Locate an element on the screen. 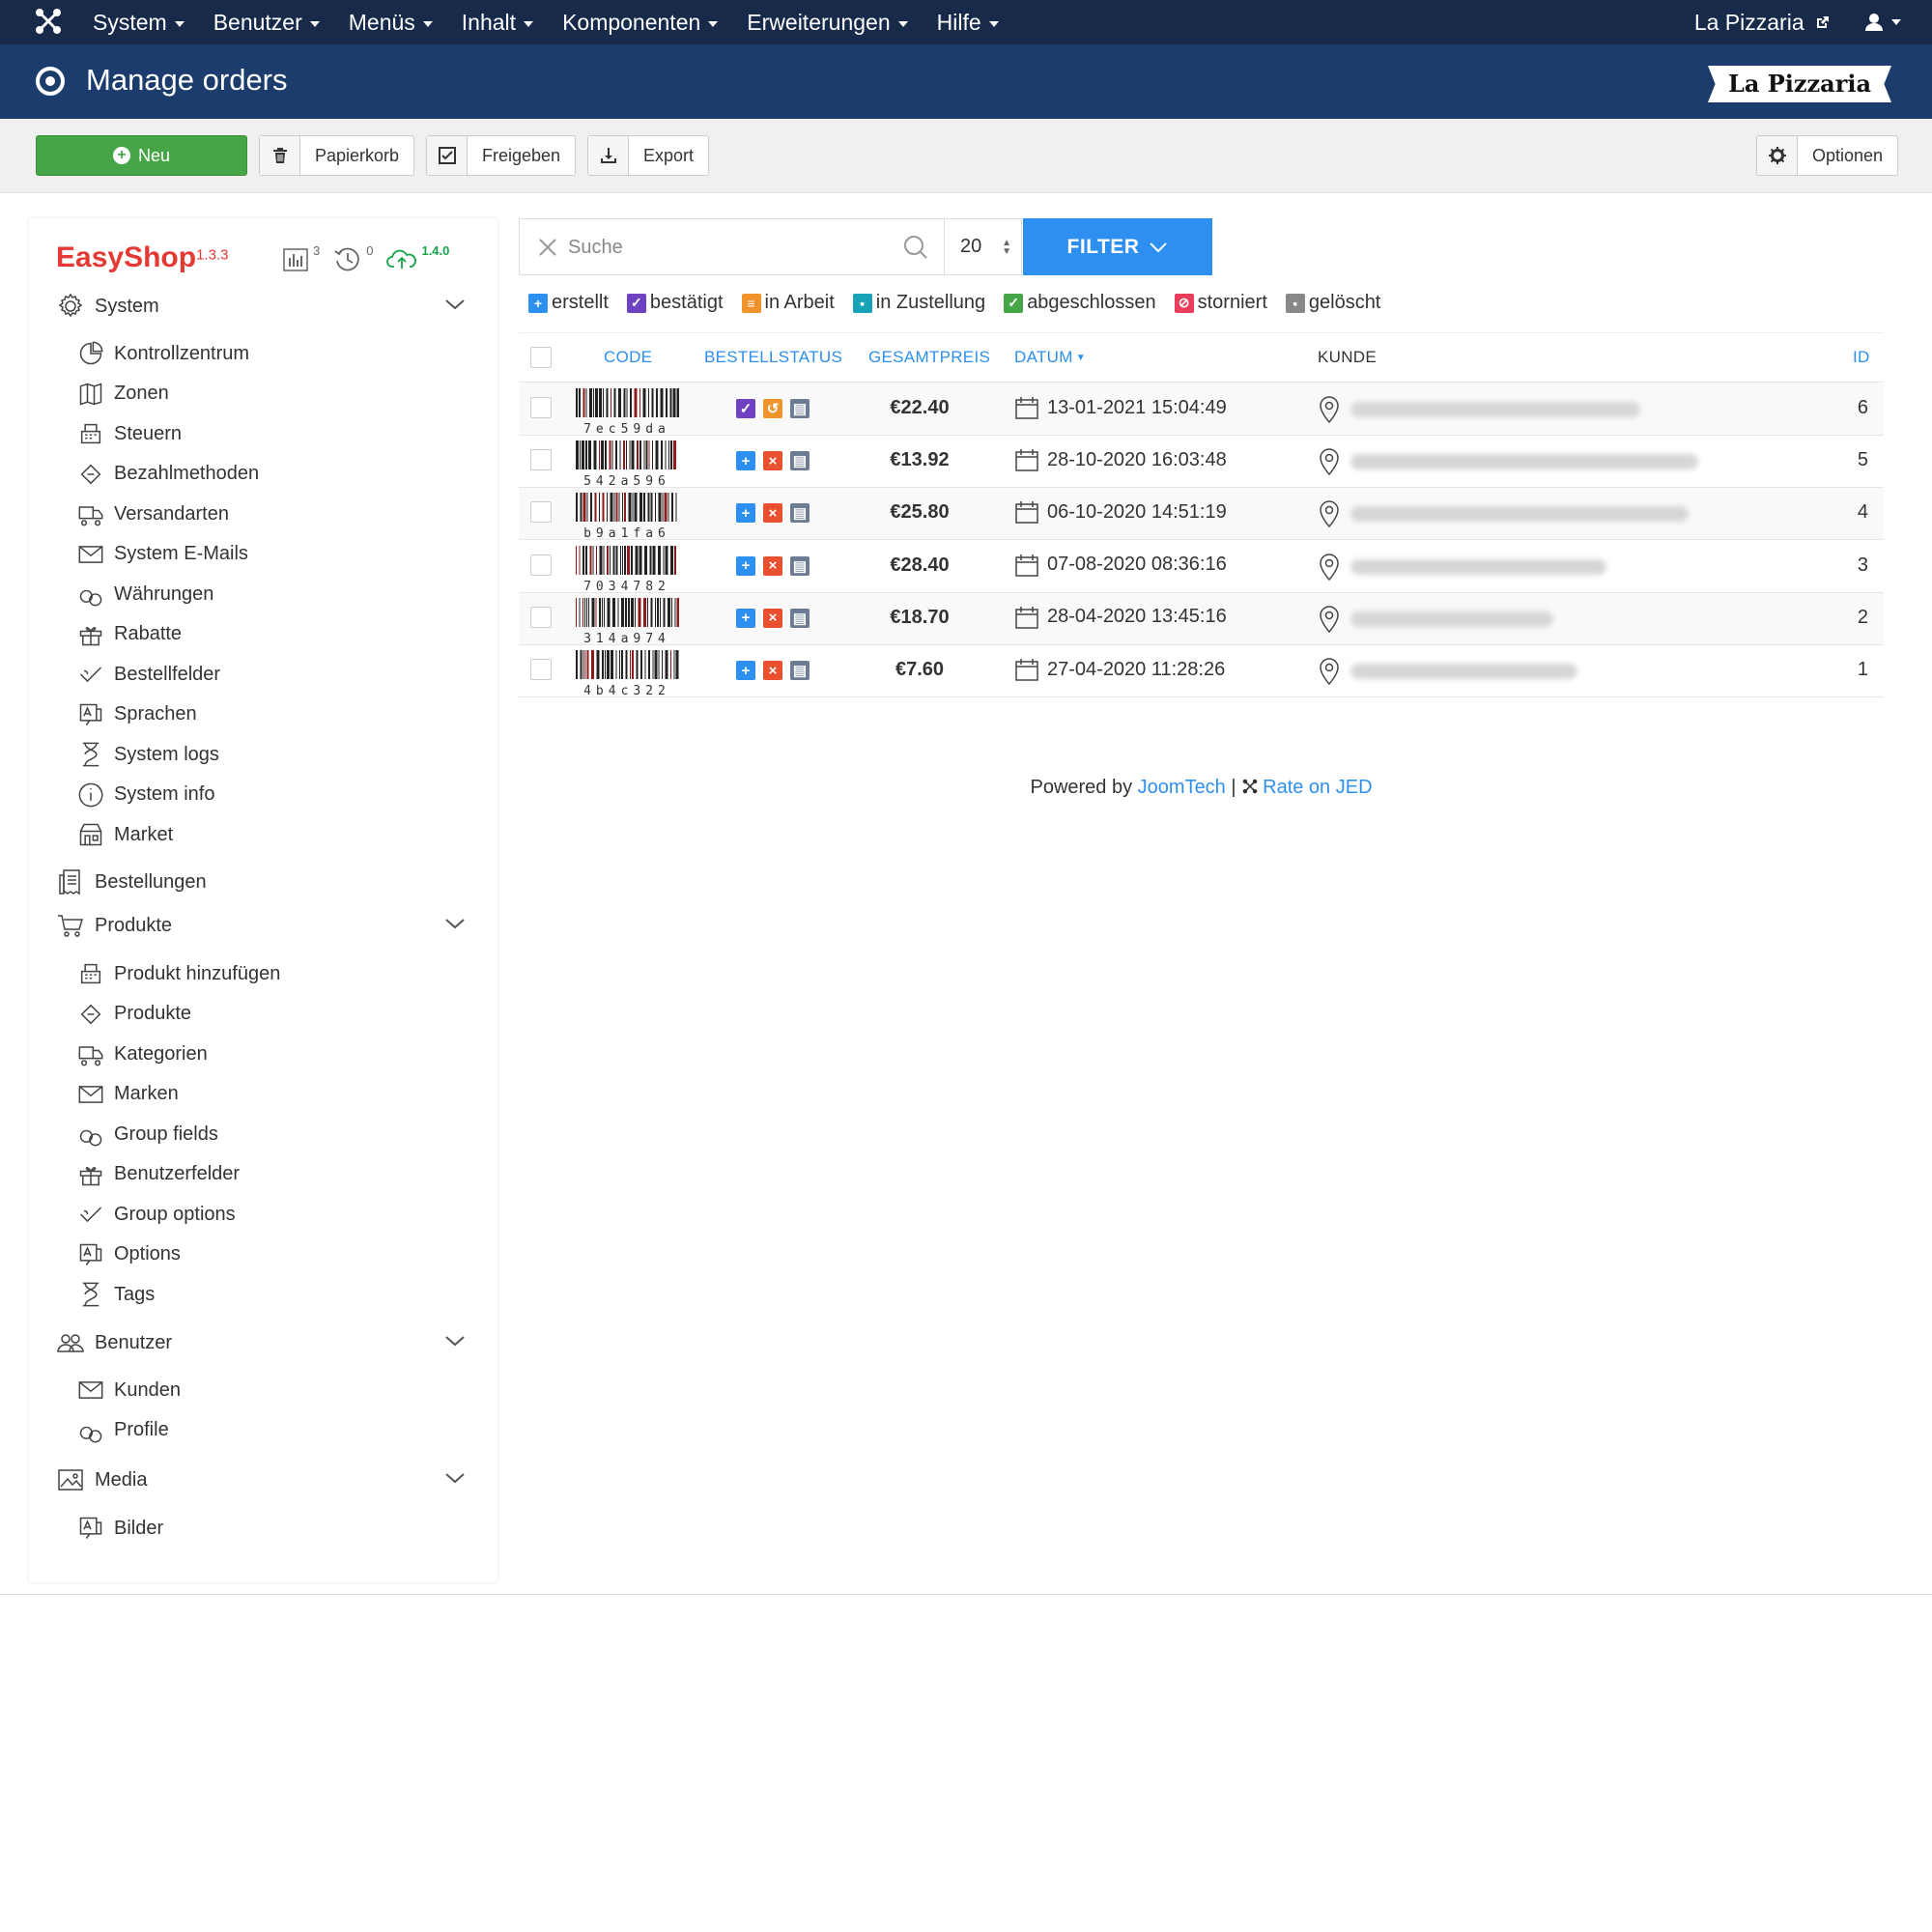 The height and width of the screenshot is (1932, 1932). topnav-menues: Menüs is located at coordinates (391, 22).